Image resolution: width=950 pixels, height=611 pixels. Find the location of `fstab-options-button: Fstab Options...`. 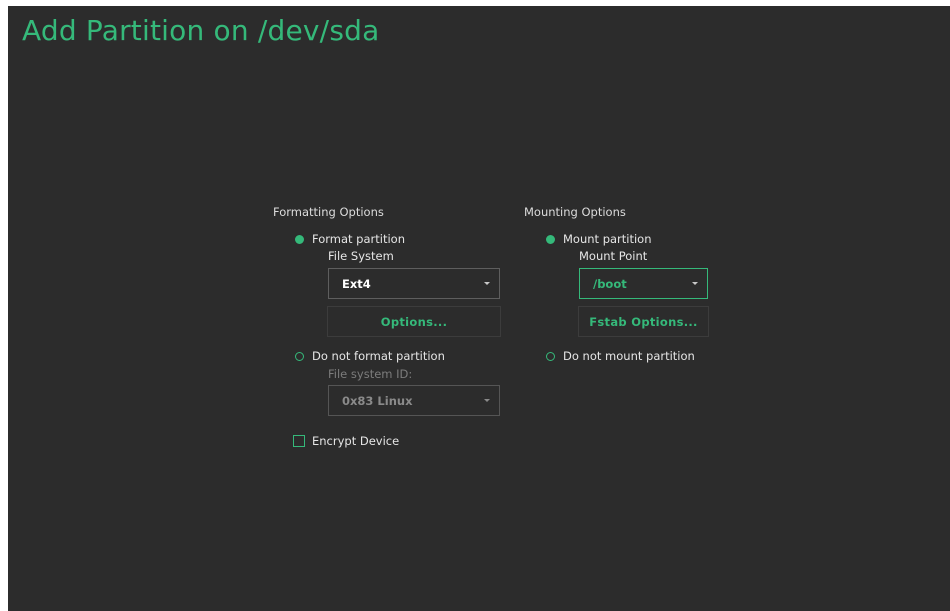

fstab-options-button: Fstab Options... is located at coordinates (643, 321).